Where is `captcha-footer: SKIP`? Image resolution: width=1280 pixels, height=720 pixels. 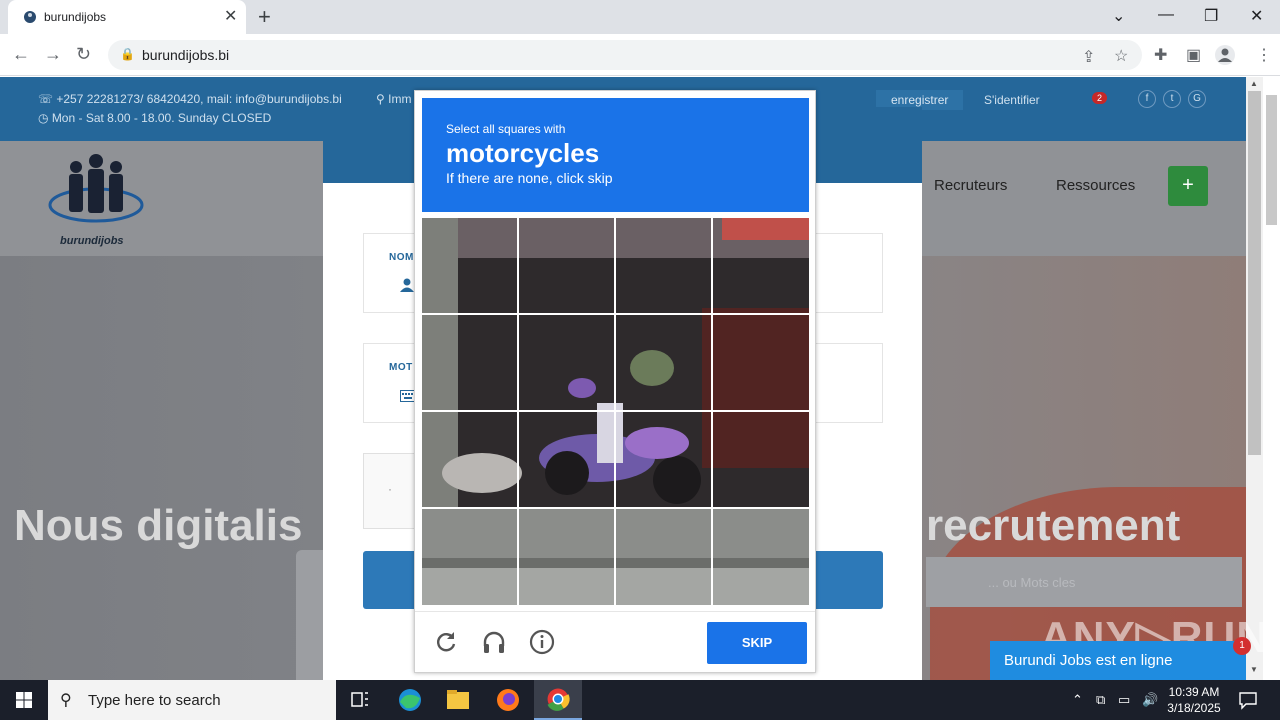 captcha-footer: SKIP is located at coordinates (615, 642).